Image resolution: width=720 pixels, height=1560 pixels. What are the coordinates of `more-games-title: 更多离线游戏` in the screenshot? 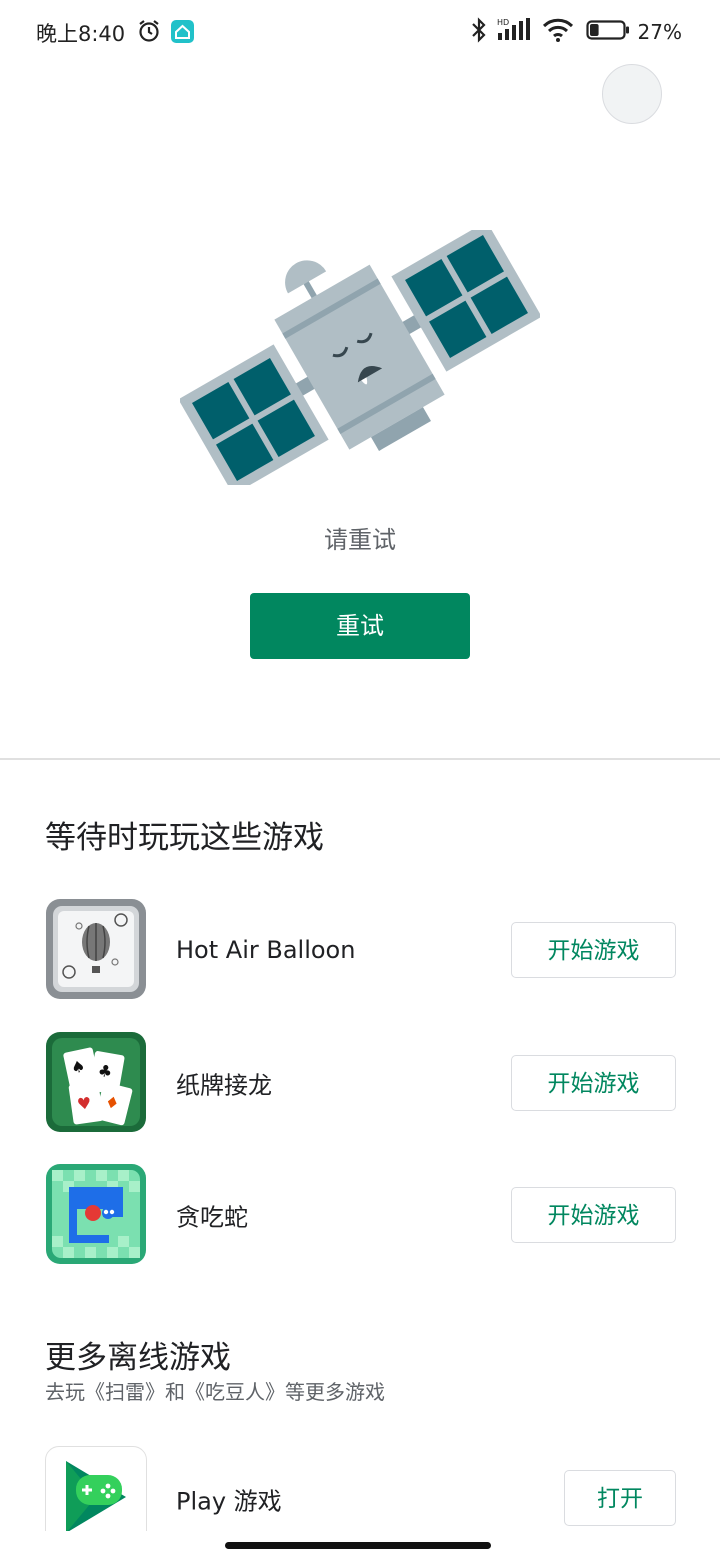 It's located at (138, 1358).